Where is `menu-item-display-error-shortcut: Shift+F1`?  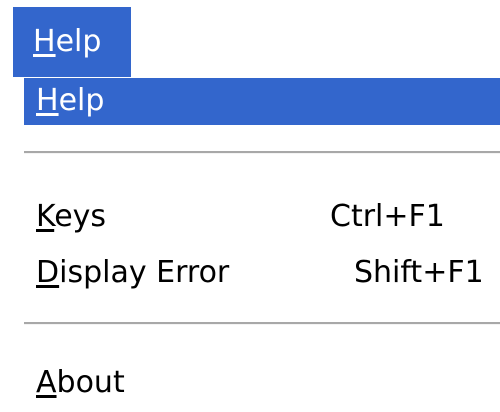
menu-item-display-error-shortcut: Shift+F1 is located at coordinates (419, 272).